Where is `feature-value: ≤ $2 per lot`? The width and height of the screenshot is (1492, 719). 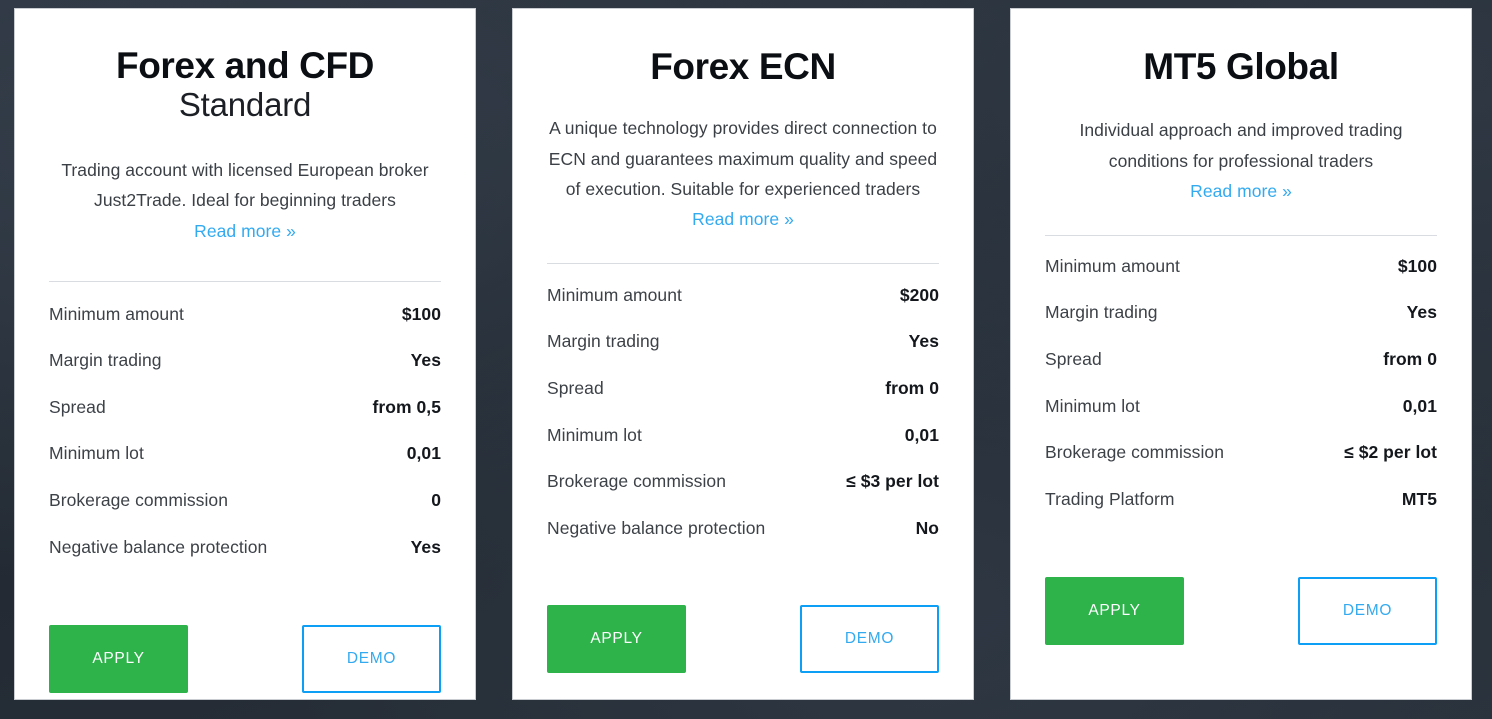 feature-value: ≤ $2 per lot is located at coordinates (1390, 452).